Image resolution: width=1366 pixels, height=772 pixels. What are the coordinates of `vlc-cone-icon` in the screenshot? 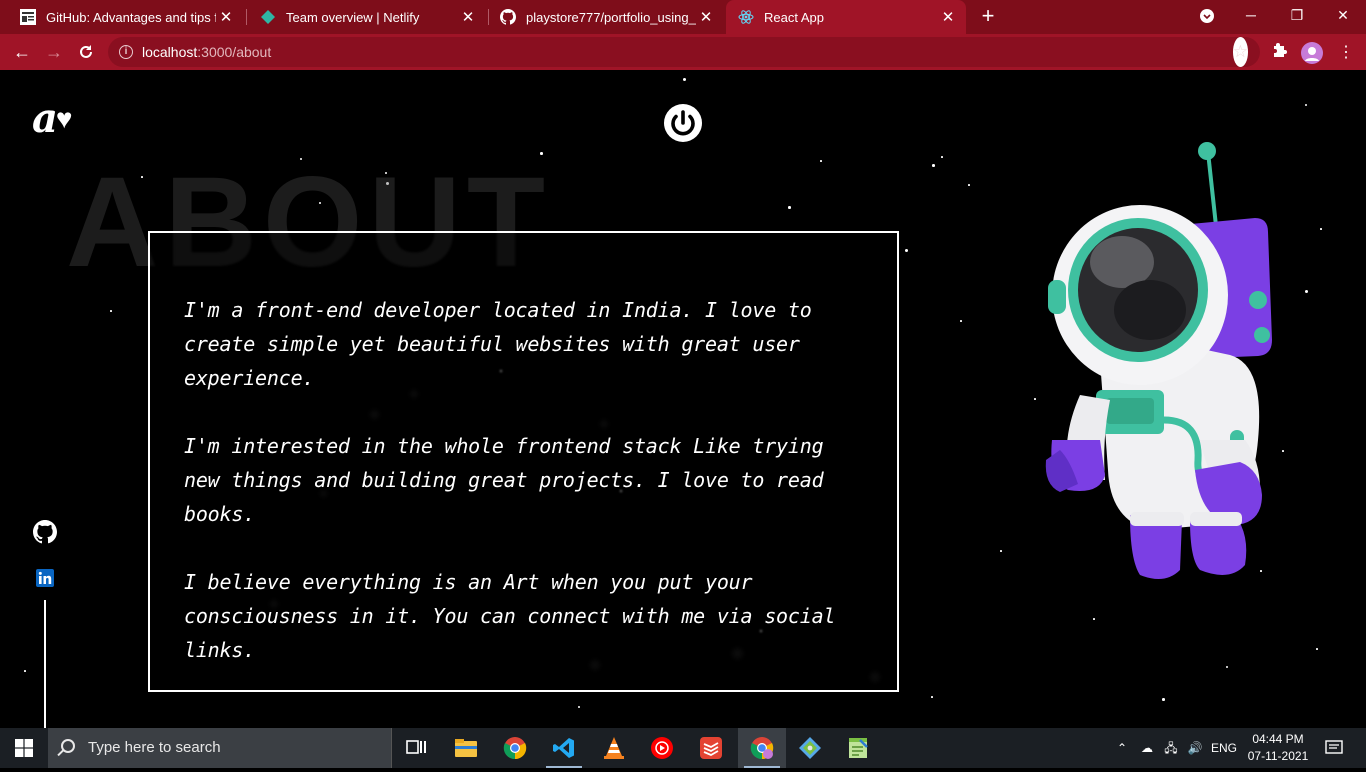 It's located at (614, 748).